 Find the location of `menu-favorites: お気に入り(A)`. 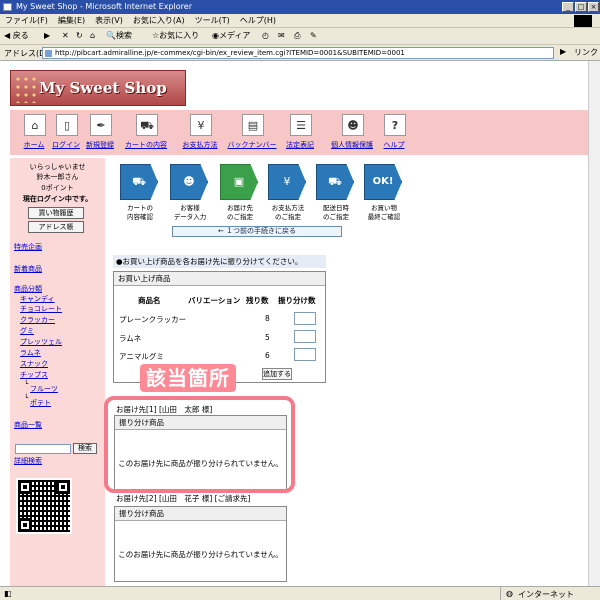

menu-favorites: お気に入り(A) is located at coordinates (159, 21).